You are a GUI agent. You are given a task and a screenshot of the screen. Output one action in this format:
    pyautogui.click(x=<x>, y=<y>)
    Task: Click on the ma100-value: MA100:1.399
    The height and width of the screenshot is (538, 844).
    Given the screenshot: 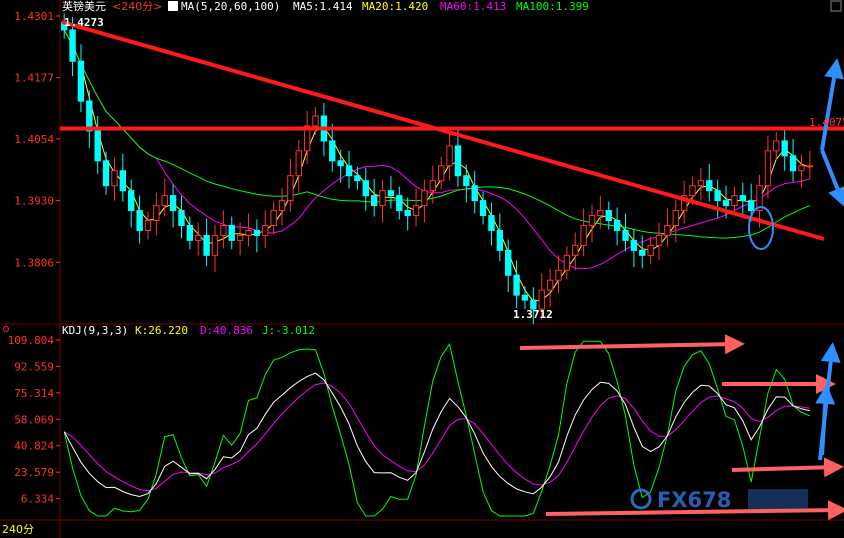 What is the action you would take?
    pyautogui.click(x=552, y=6)
    